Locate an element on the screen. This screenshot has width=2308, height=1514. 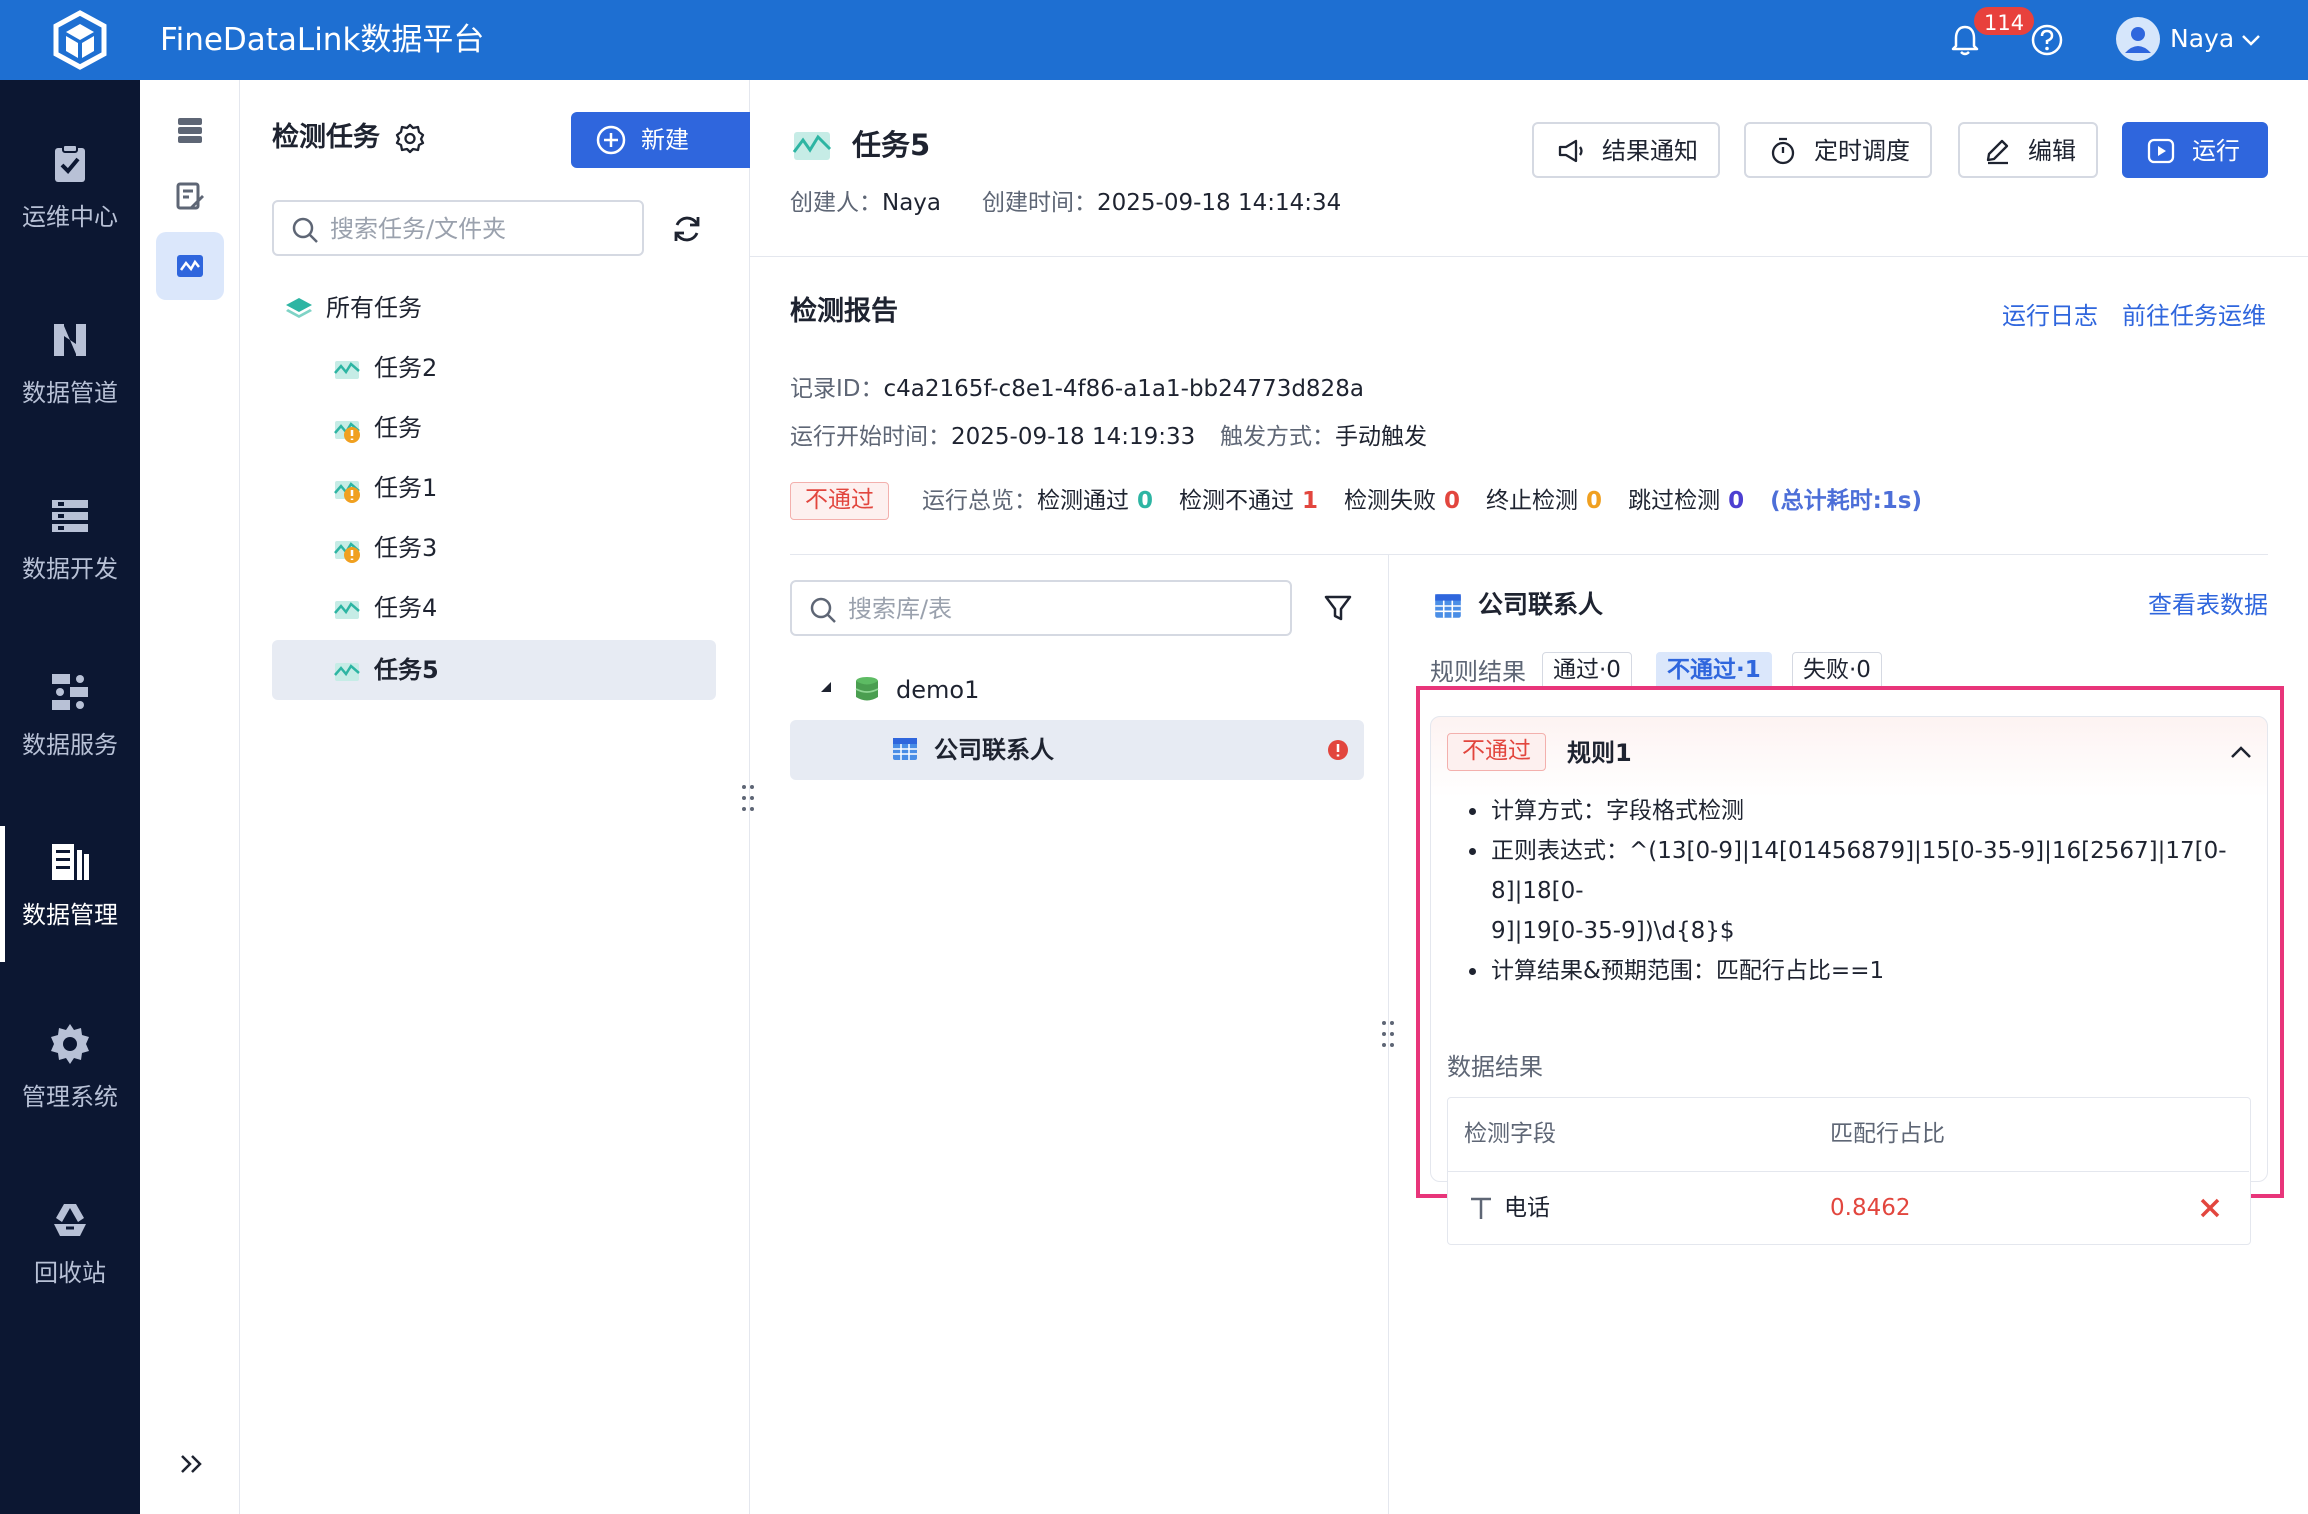
view-table-data-link: 查看表数据 is located at coordinates (2208, 605).